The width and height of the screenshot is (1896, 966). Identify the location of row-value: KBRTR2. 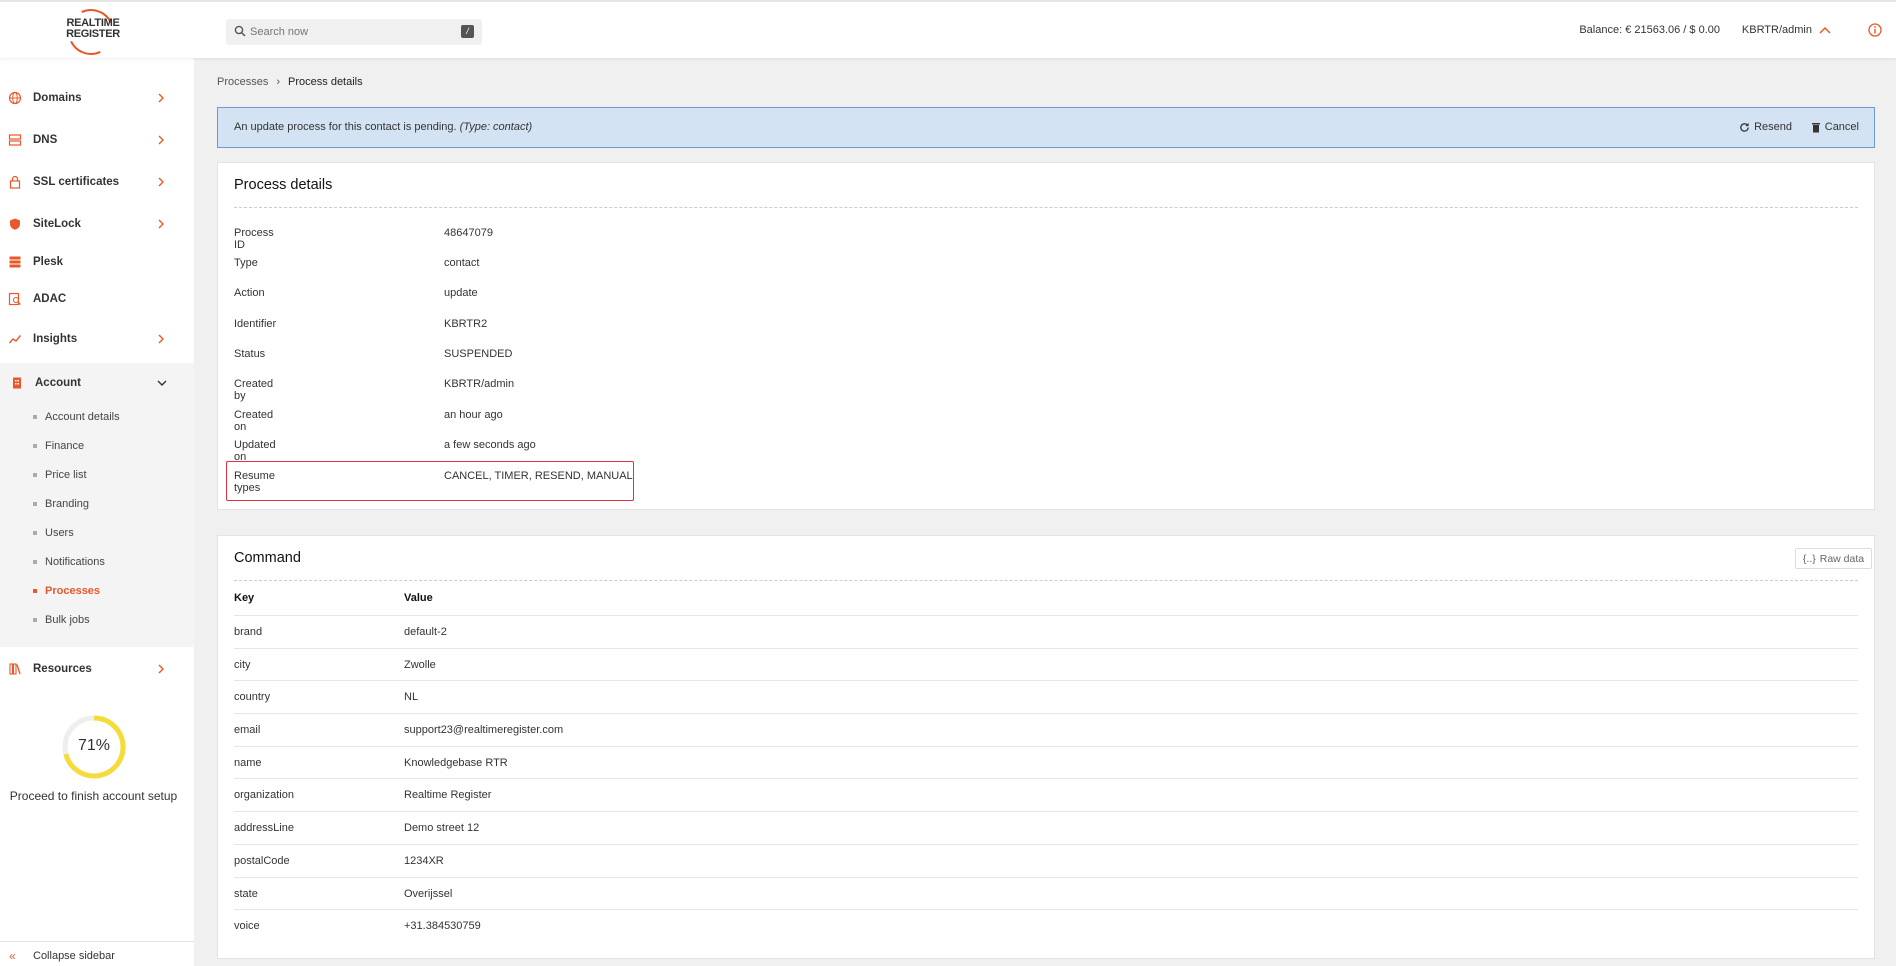
(466, 324).